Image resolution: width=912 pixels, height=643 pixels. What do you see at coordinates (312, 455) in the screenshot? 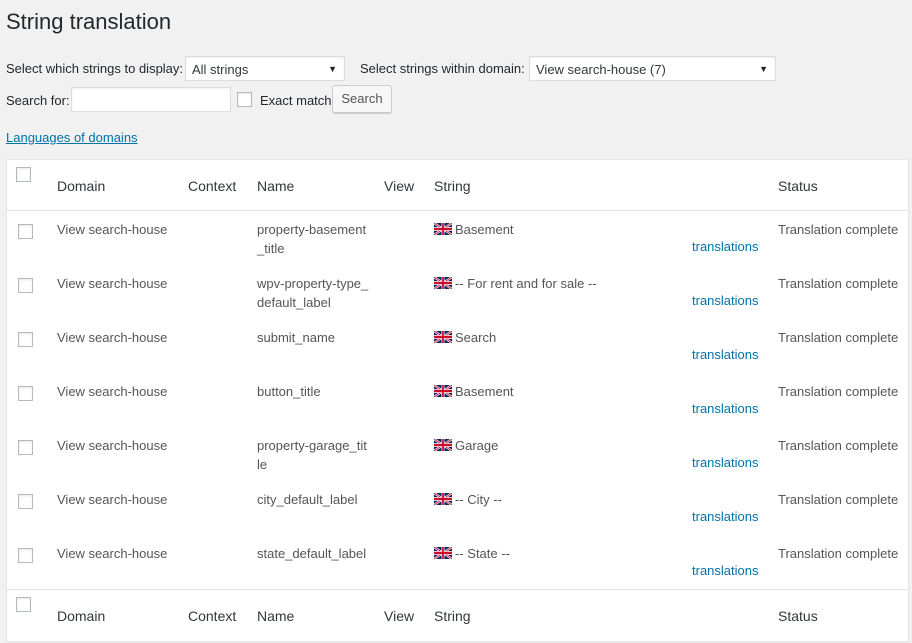
I see `row-name: property-garage_title` at bounding box center [312, 455].